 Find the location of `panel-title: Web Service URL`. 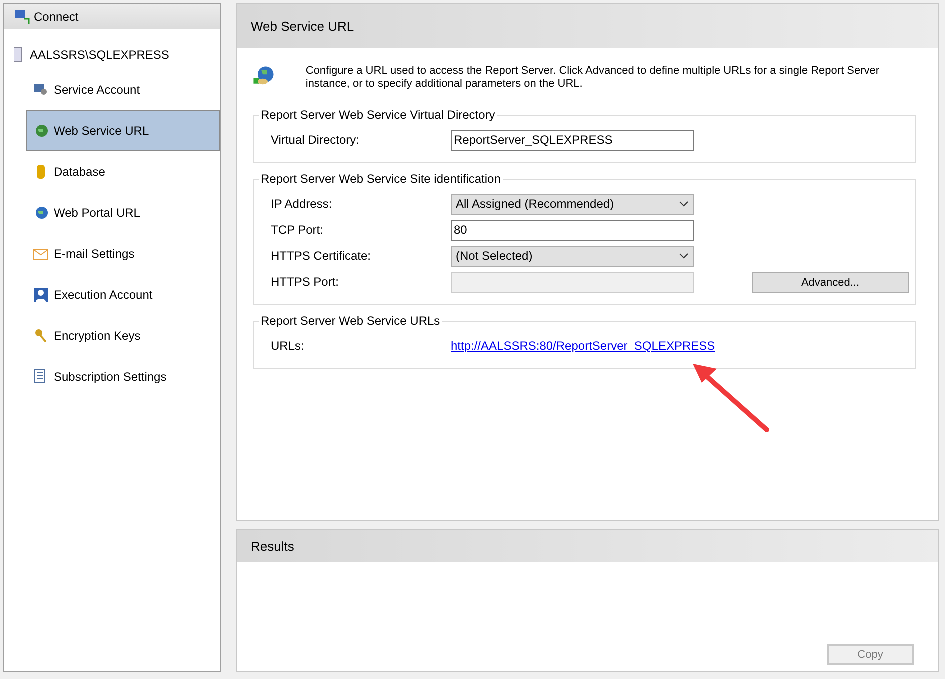

panel-title: Web Service URL is located at coordinates (587, 26).